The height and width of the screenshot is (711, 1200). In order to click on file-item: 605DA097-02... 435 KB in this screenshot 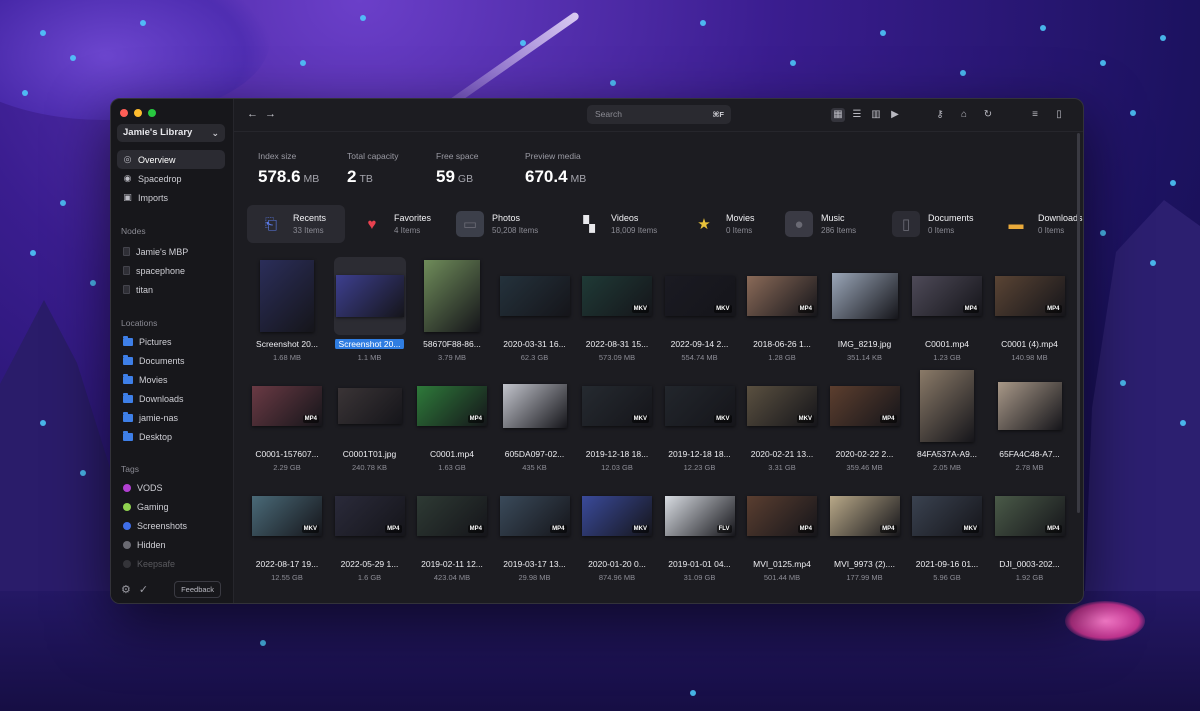, I will do `click(535, 423)`.